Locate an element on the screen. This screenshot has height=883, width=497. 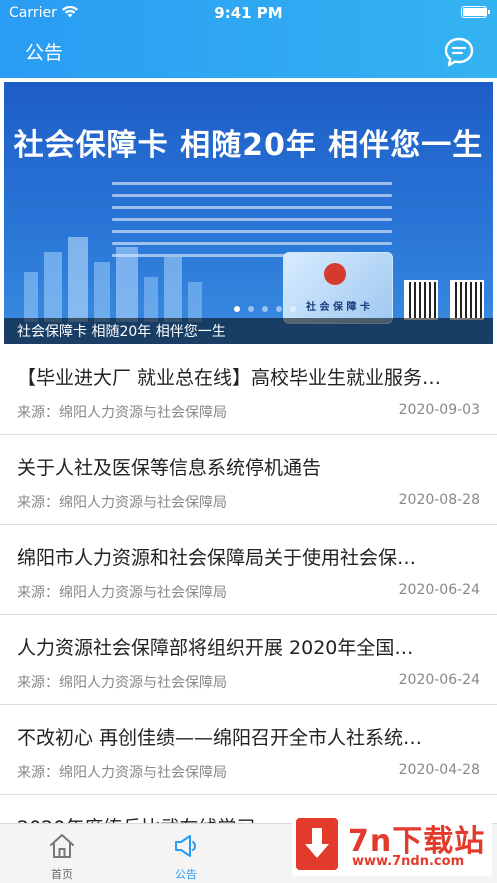
news-date: 2020-04-28 is located at coordinates (439, 770).